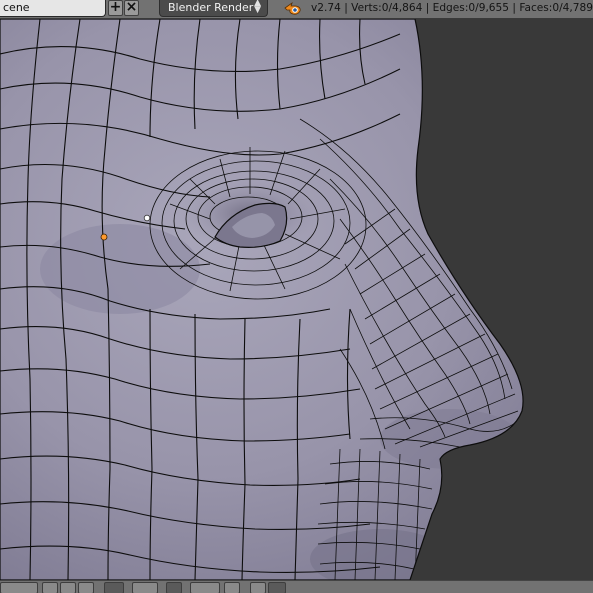 This screenshot has height=593, width=593. I want to click on remove-scene-button: ×, so click(131, 8).